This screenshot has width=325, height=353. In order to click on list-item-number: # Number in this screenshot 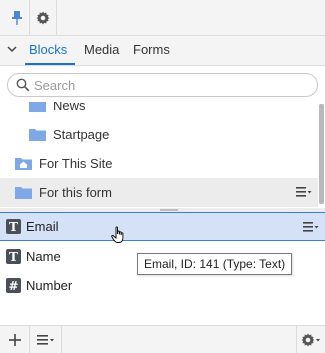, I will do `click(162, 285)`.